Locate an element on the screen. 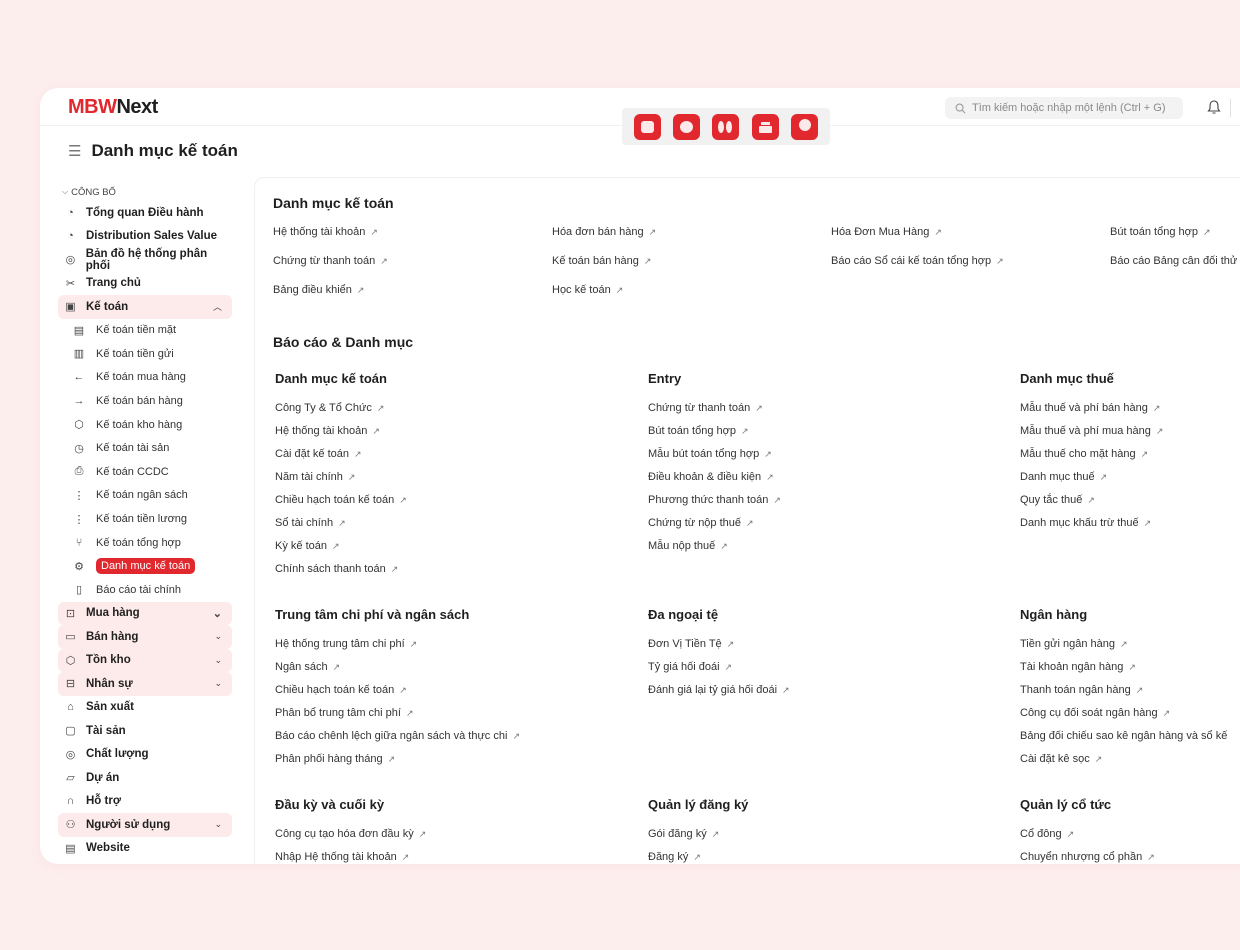 The height and width of the screenshot is (950, 1240). sidebar-item-executive-overview: ◔ Tổng quan Điều hành is located at coordinates (145, 213).